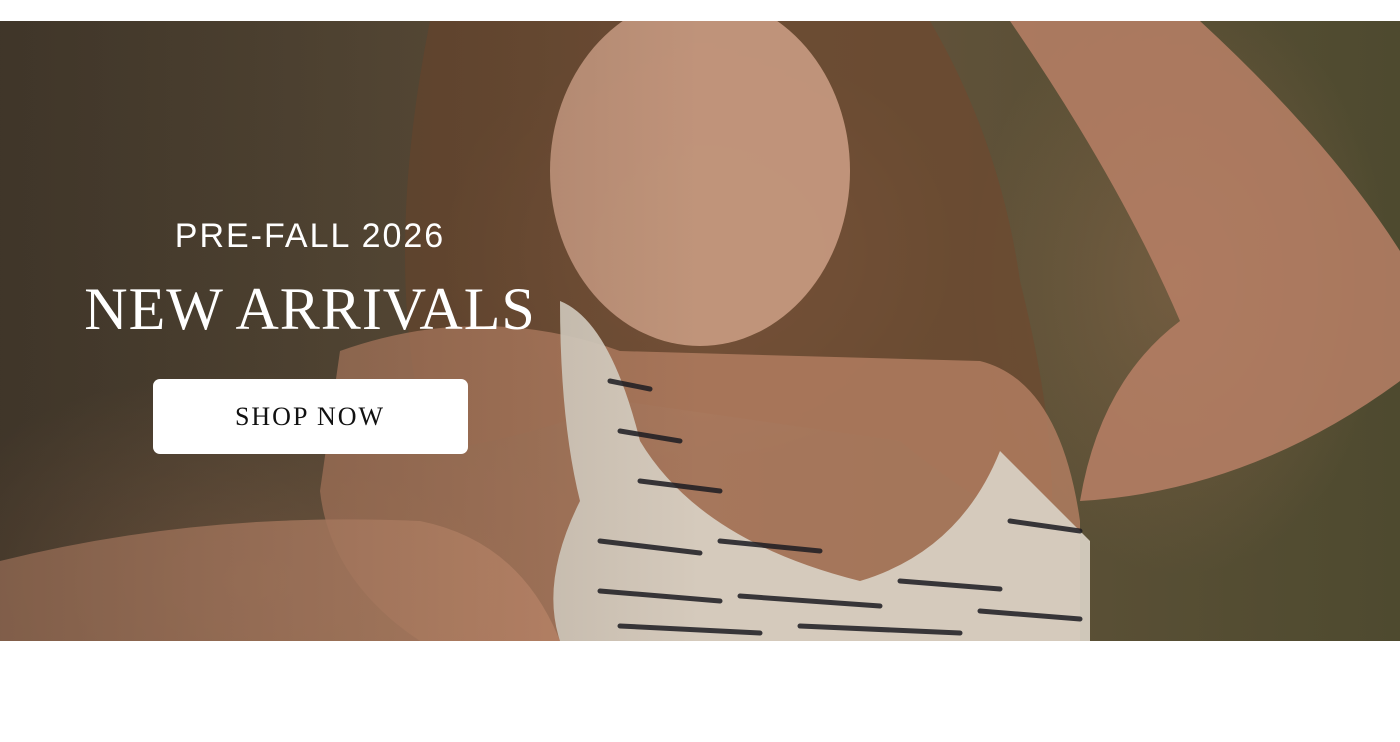 The image size is (1400, 742). What do you see at coordinates (310, 309) in the screenshot?
I see `hero-headline: NEW ARRIVALS` at bounding box center [310, 309].